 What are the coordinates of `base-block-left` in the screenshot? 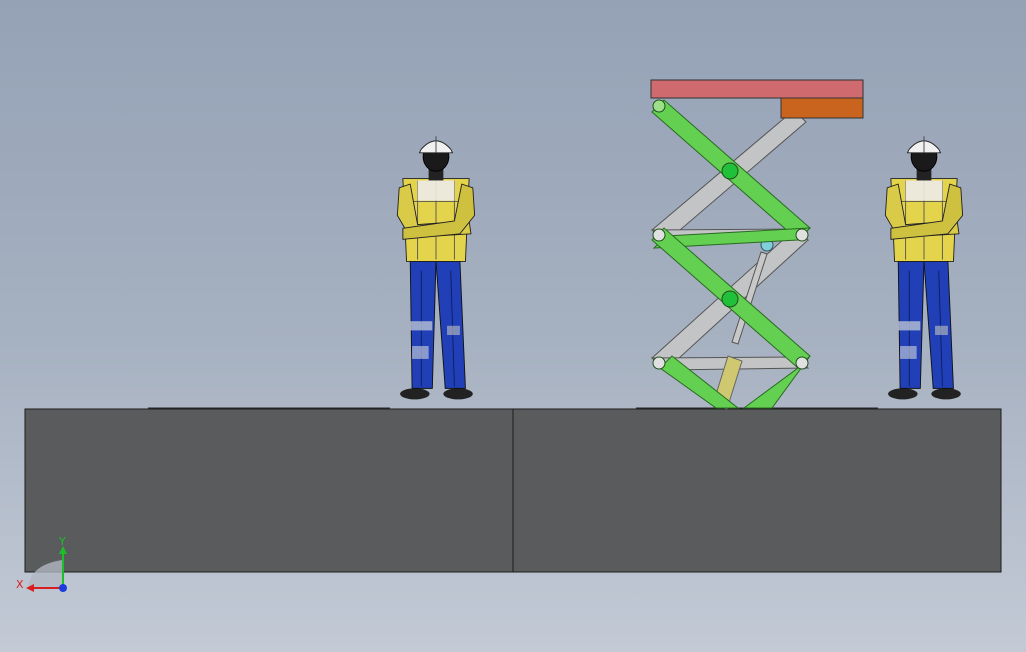 It's located at (269, 490).